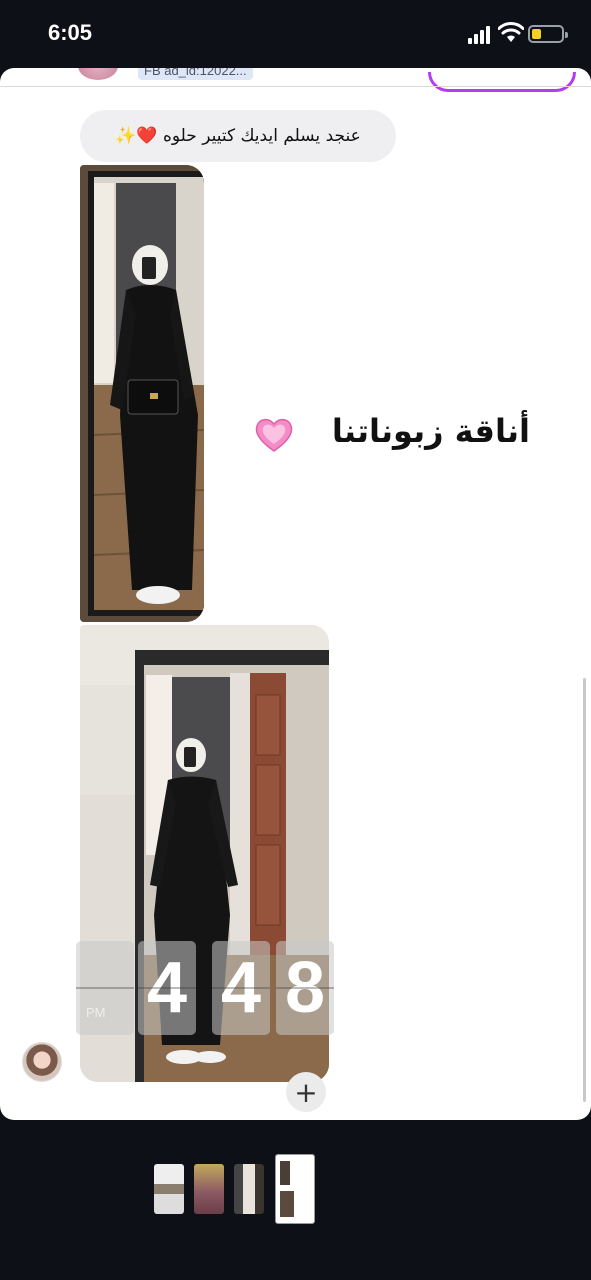 The width and height of the screenshot is (591, 1280). What do you see at coordinates (295, 34) in the screenshot?
I see `status-bar: 6:05` at bounding box center [295, 34].